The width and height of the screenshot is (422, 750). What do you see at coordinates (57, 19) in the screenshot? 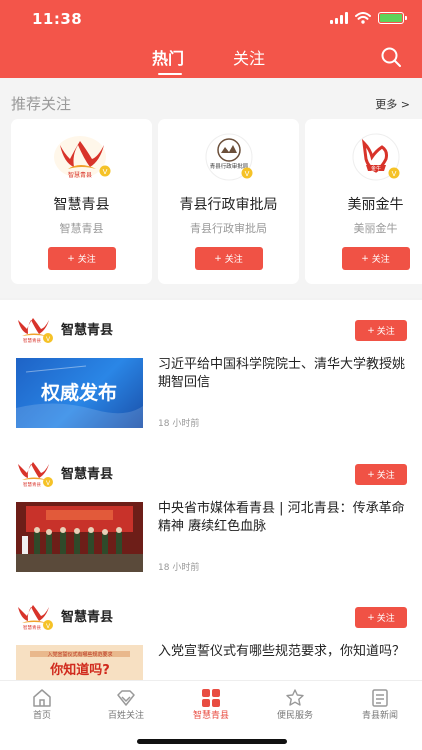
I see `status-time: 11:38` at bounding box center [57, 19].